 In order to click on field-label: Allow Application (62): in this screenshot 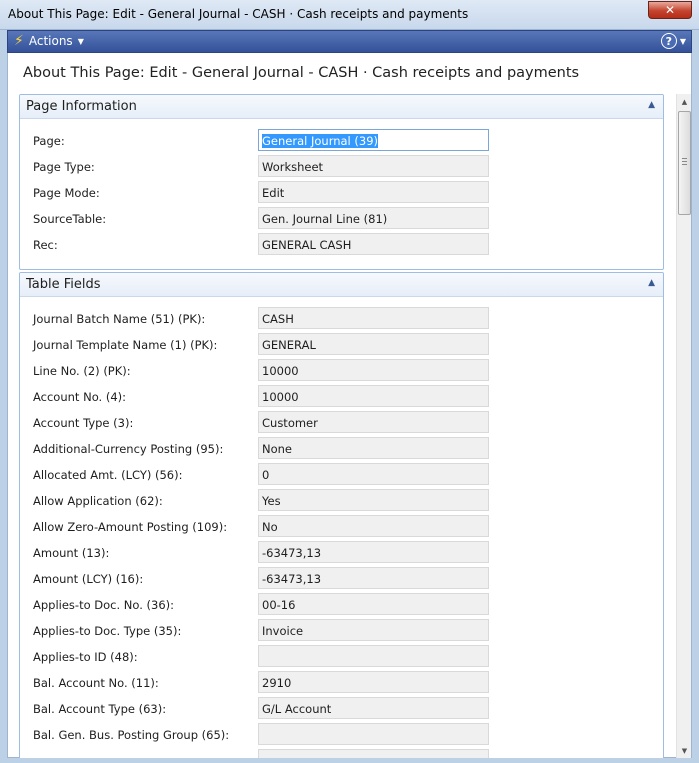, I will do `click(98, 501)`.